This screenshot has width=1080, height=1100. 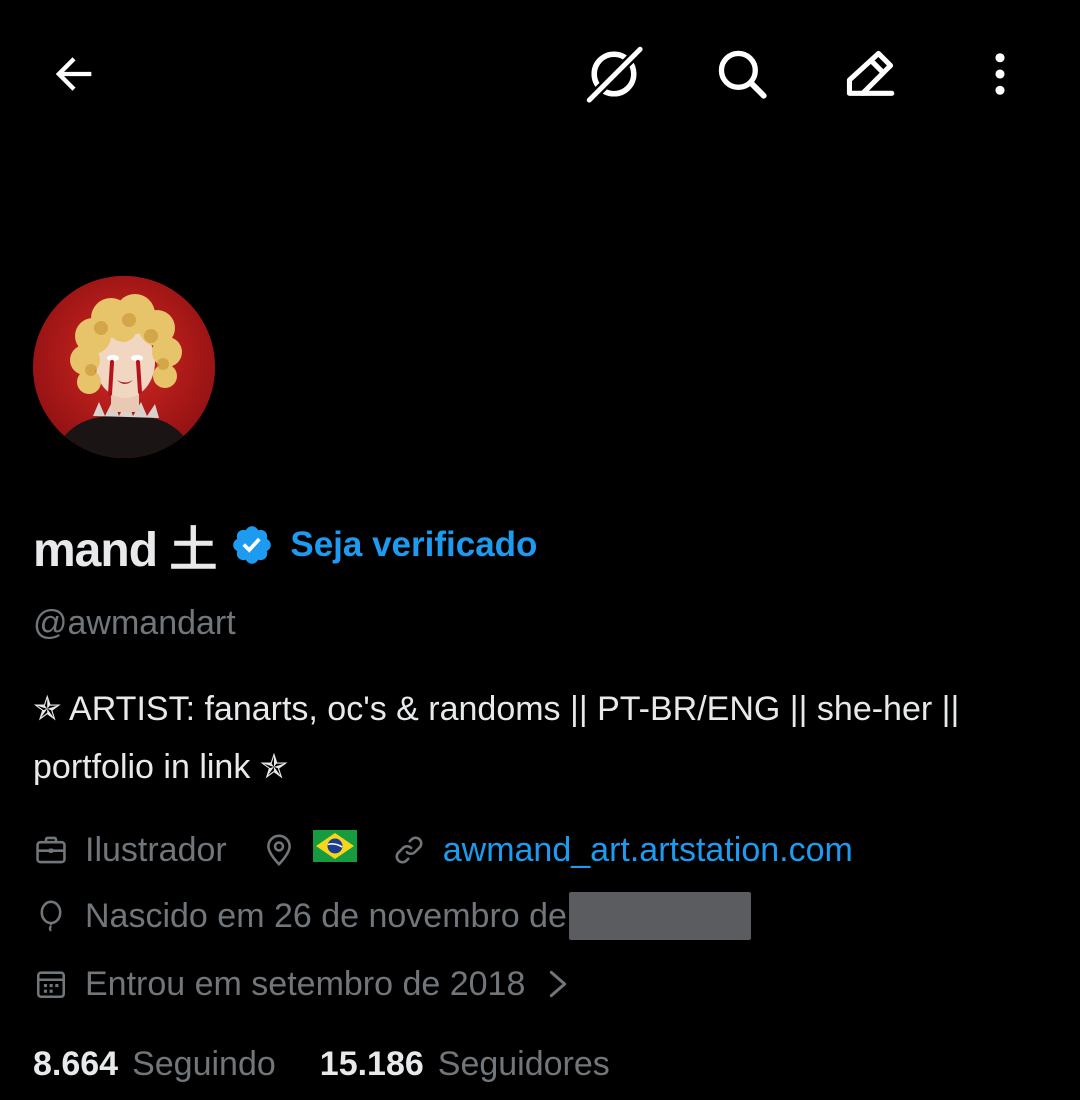 I want to click on top-app-bar, so click(x=540, y=75).